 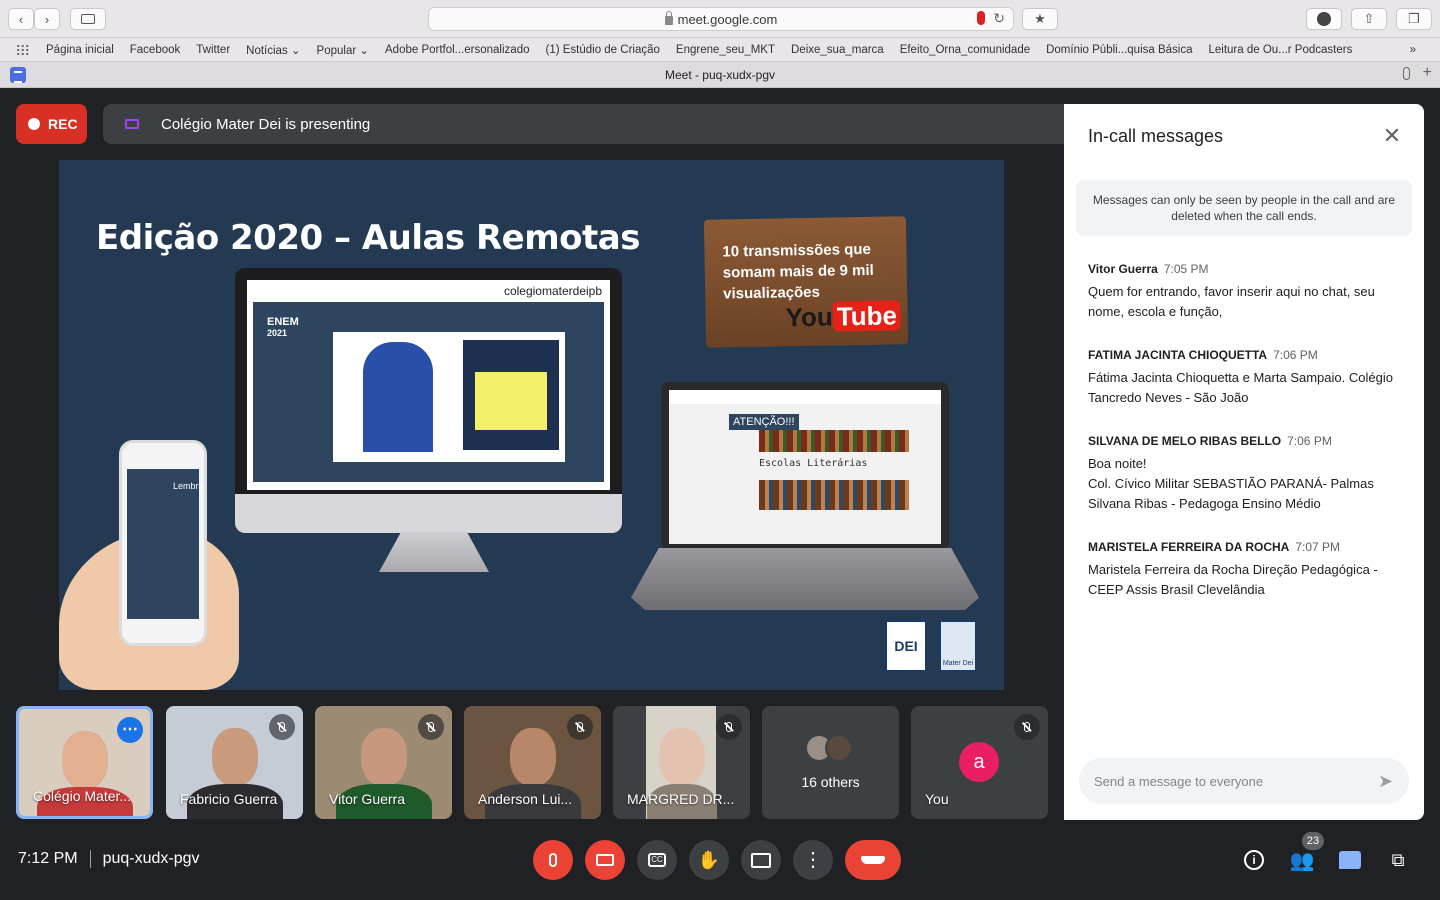 I want to click on others-tile: 16 others, so click(x=830, y=762).